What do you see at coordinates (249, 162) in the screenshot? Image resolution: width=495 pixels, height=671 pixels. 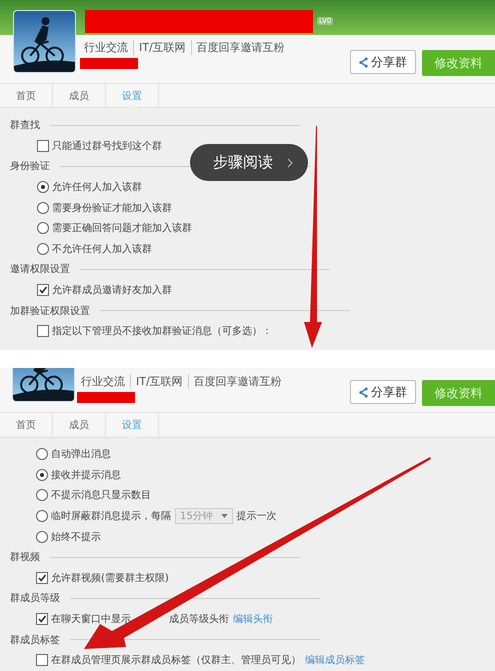 I see `step-reading-button: 步骤阅读` at bounding box center [249, 162].